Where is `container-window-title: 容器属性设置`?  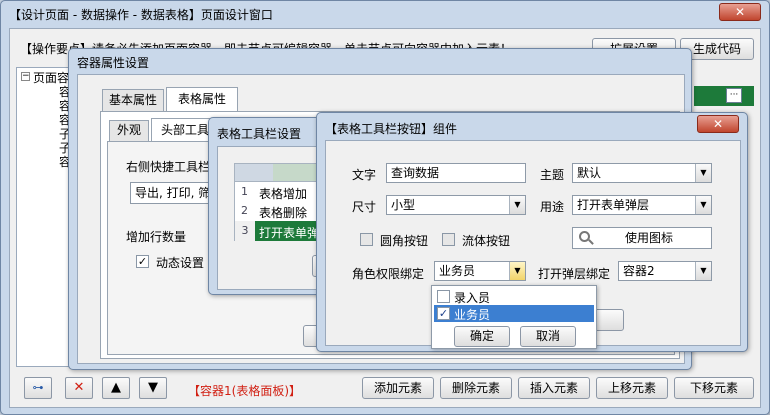
container-window-title: 容器属性设置 is located at coordinates (113, 63).